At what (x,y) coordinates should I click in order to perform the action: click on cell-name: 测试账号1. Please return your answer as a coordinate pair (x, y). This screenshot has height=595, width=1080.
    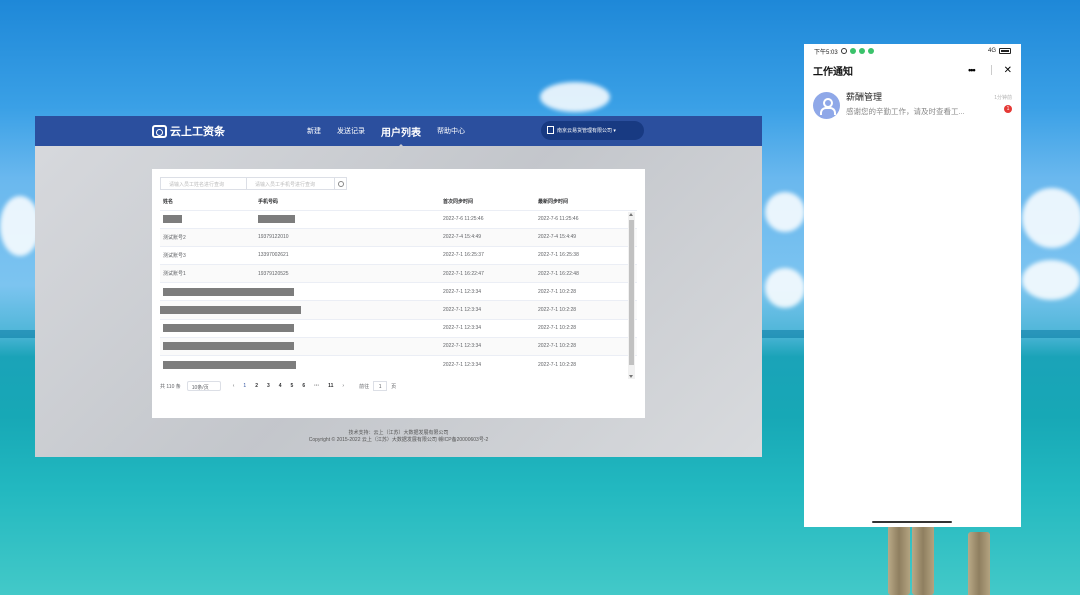
    Looking at the image, I should click on (207, 273).